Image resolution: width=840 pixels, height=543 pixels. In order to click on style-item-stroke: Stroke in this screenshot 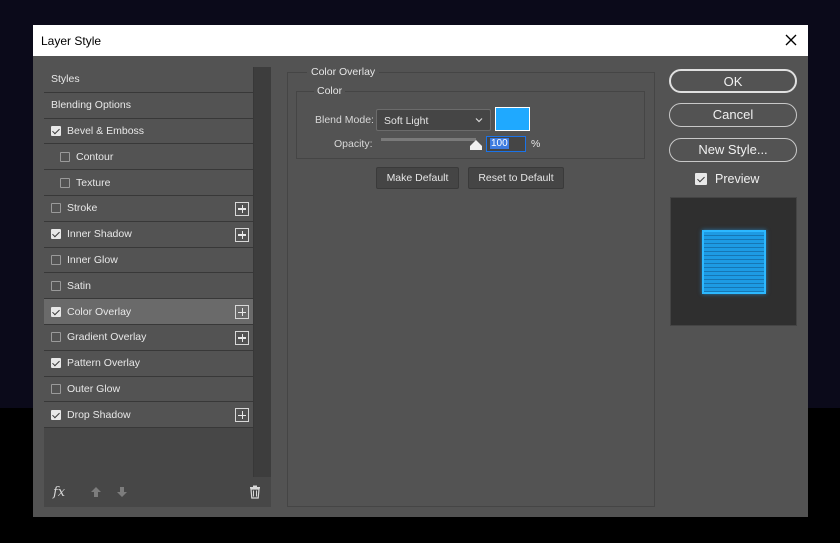, I will do `click(148, 208)`.